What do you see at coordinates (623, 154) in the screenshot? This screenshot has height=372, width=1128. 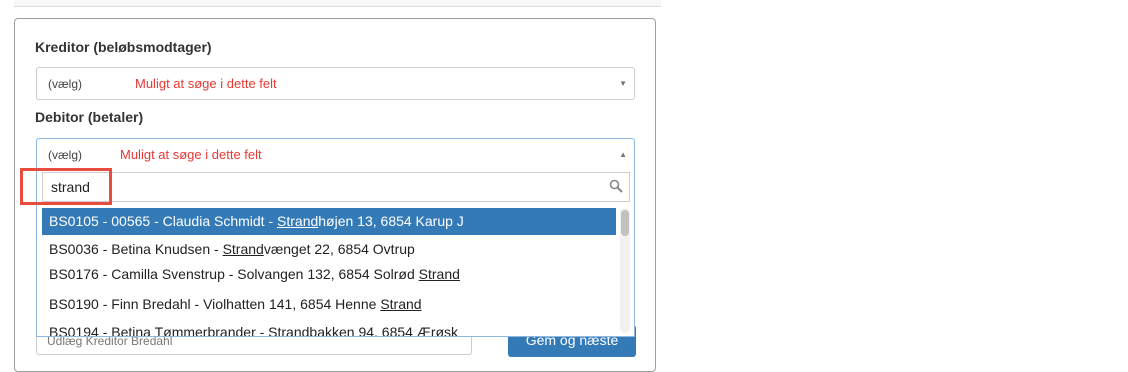 I see `triangle-up-icon: ▲` at bounding box center [623, 154].